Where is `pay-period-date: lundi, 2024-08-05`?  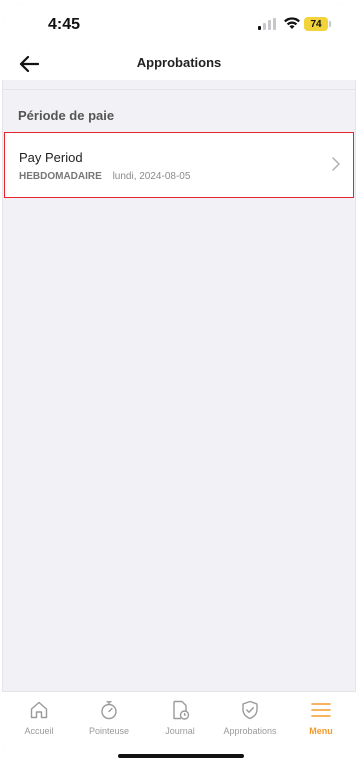 pay-period-date: lundi, 2024-08-05 is located at coordinates (151, 176).